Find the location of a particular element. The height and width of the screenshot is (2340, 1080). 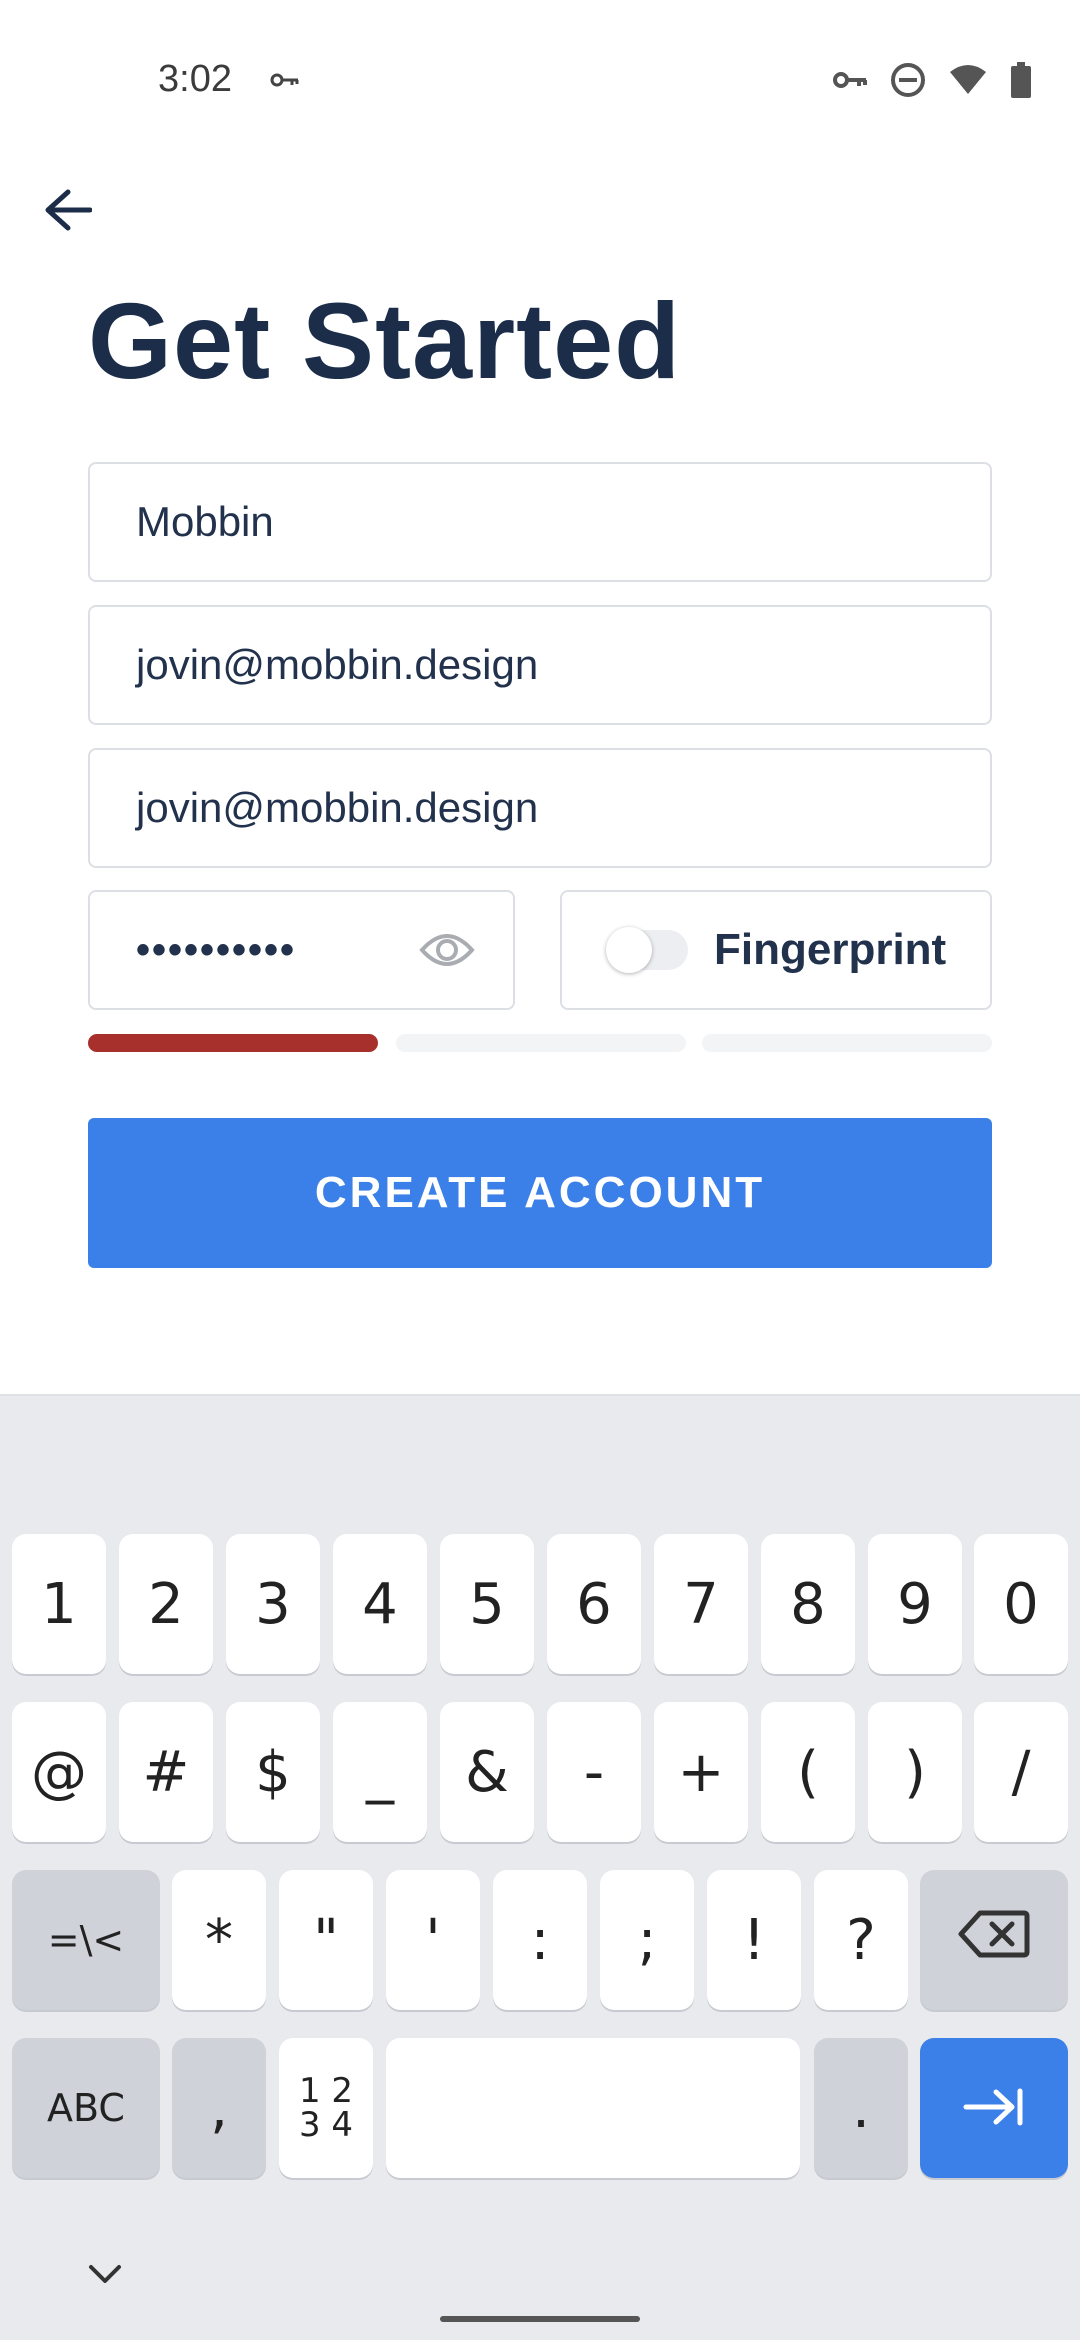

backspace-icon is located at coordinates (994, 1940).